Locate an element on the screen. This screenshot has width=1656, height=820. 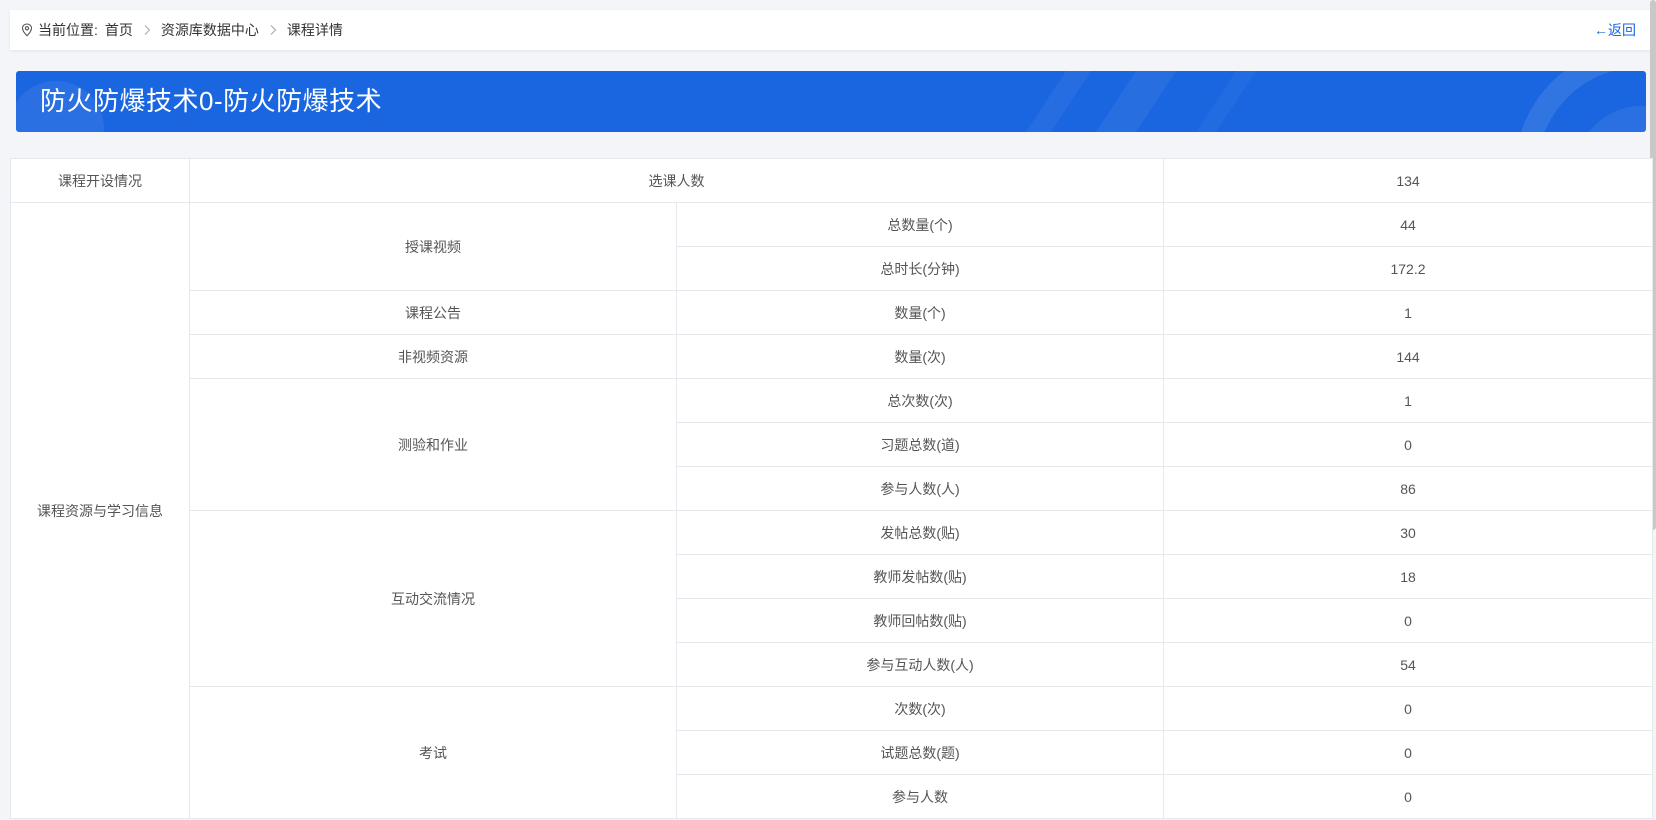
breadcrumb-item-course-detail: 课程详情 is located at coordinates (314, 30).